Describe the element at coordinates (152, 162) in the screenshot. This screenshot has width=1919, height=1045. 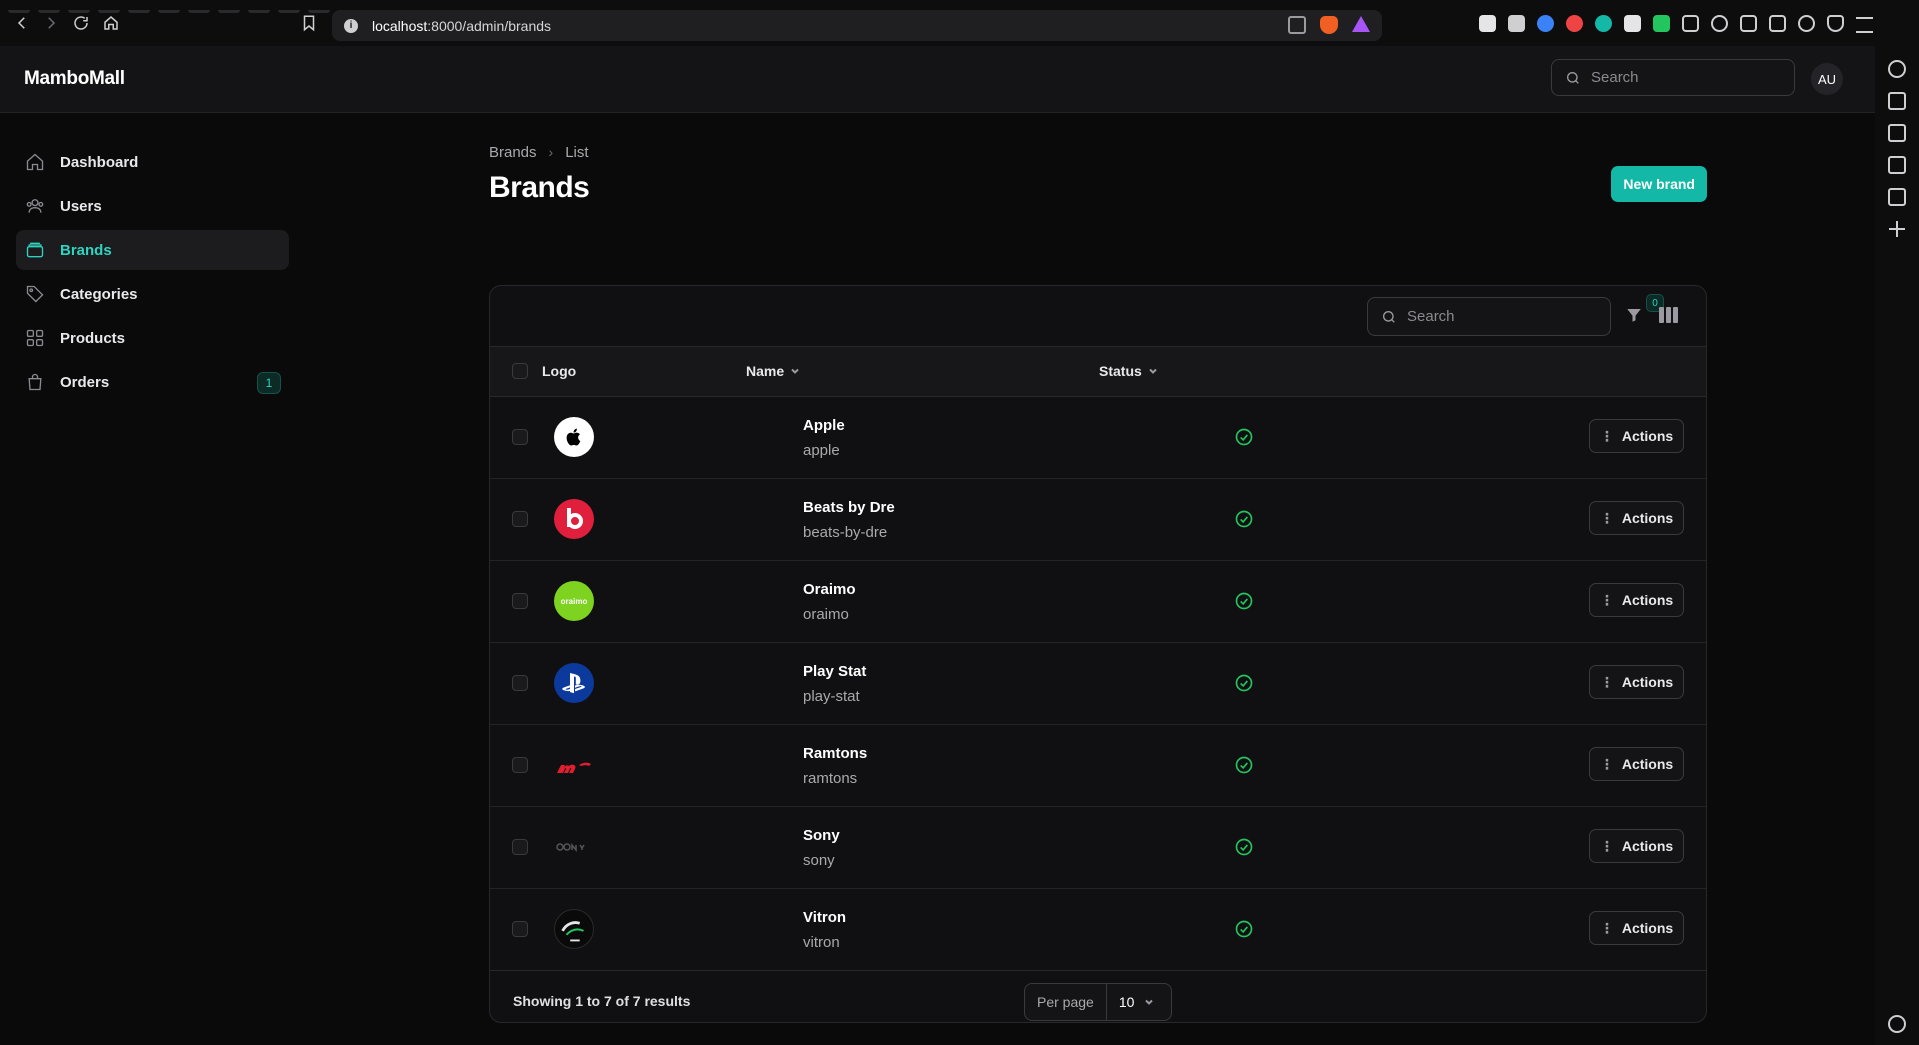
I see `sidebar-item-dashboard: Dashboard` at that location.